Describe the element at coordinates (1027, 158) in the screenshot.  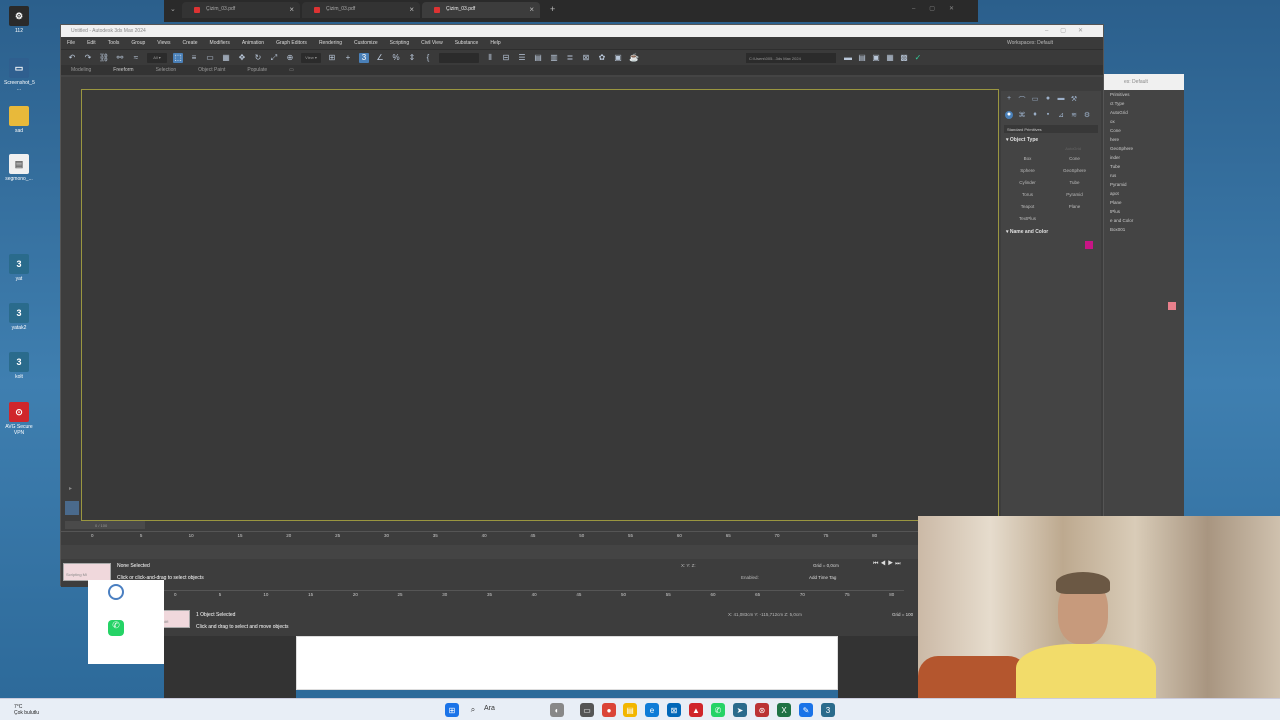
I see `box-button: Box` at that location.